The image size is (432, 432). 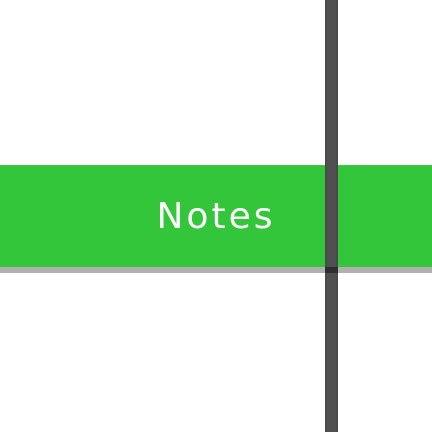 What do you see at coordinates (216, 270) in the screenshot?
I see `header-shadow` at bounding box center [216, 270].